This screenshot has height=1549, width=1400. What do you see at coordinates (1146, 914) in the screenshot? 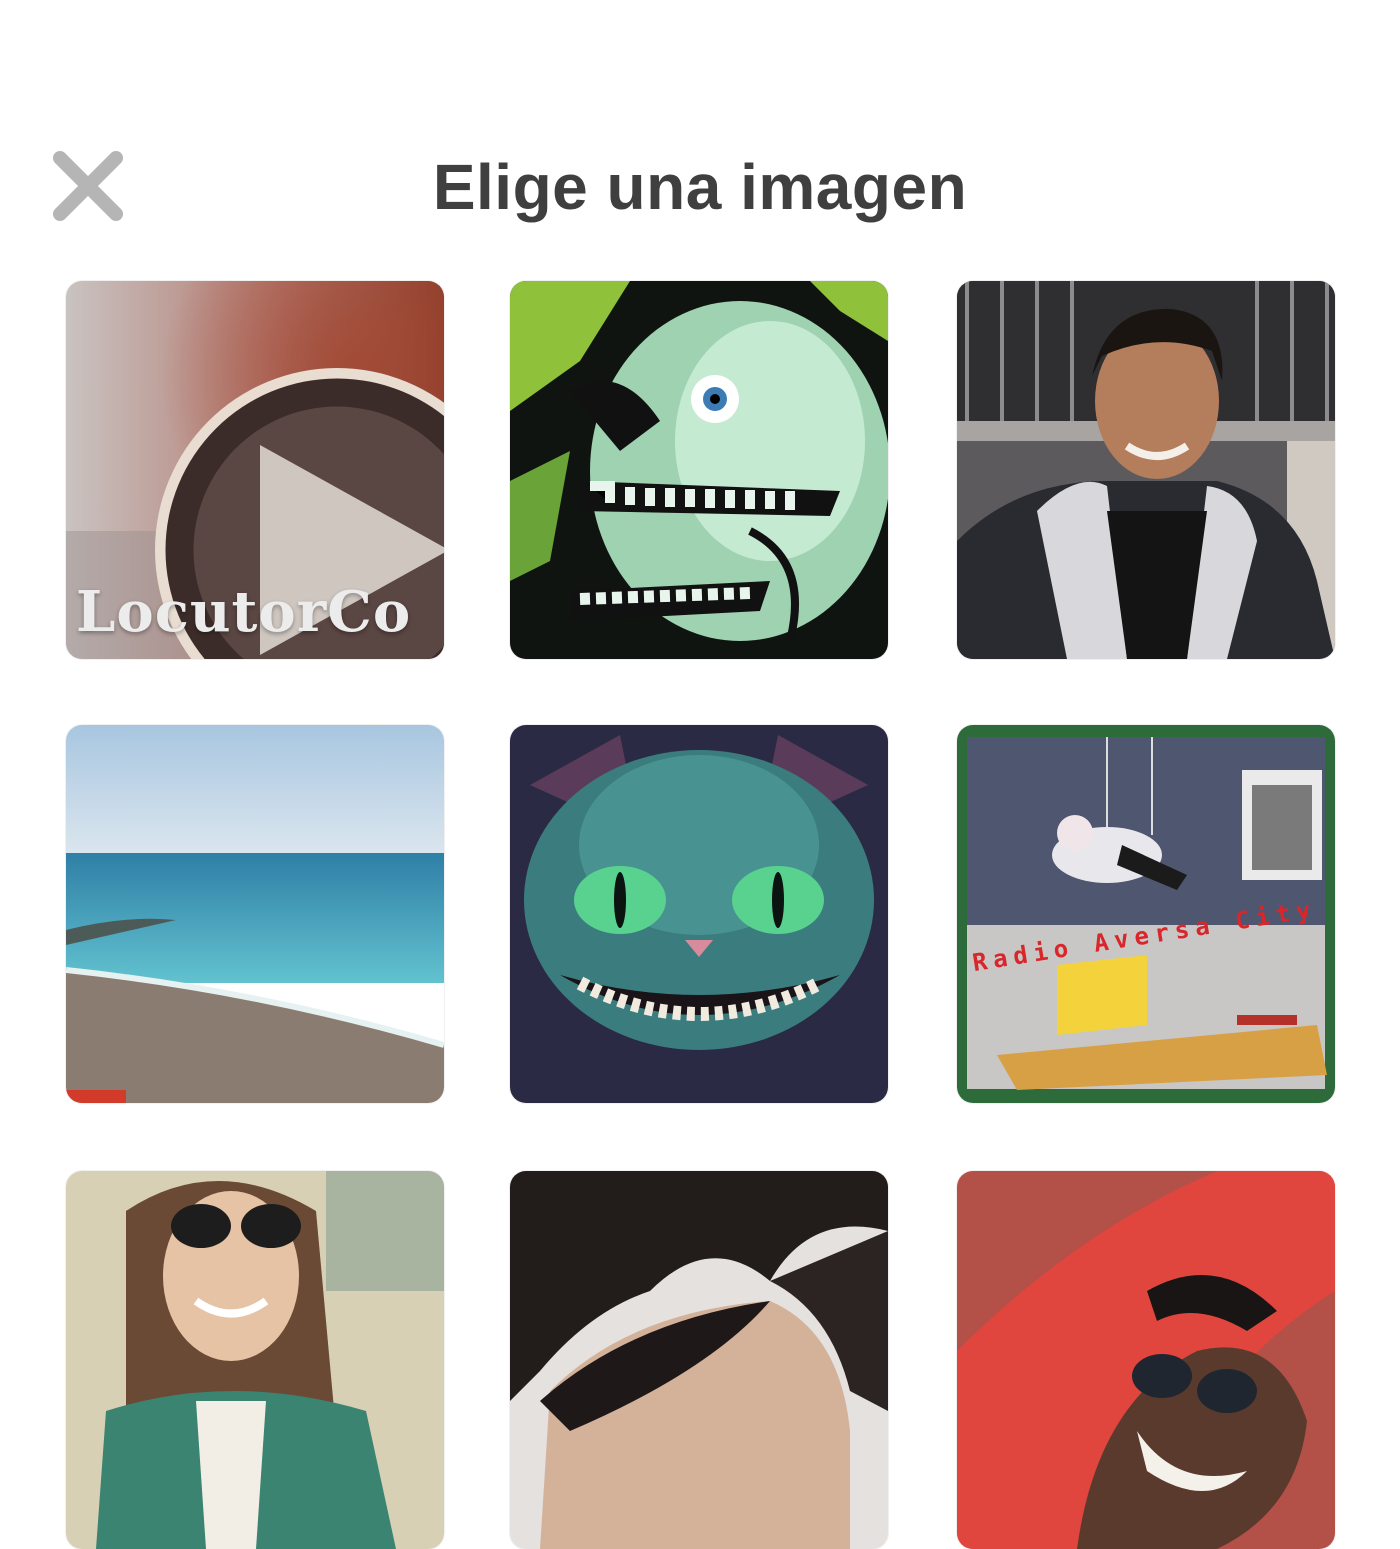
I see `image-option-6: Radio Aversa City` at bounding box center [1146, 914].